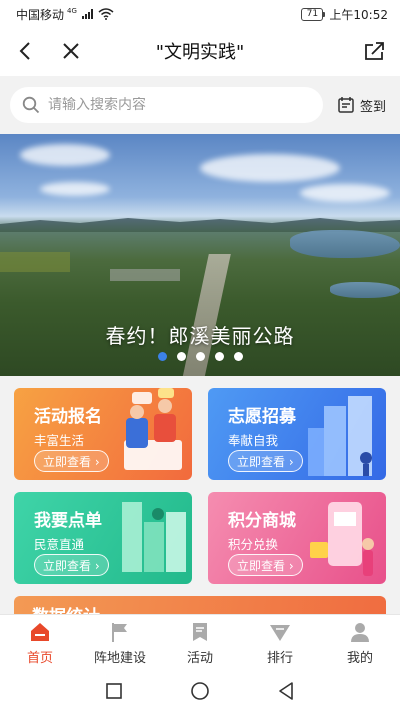  I want to click on card-subtitle: 奉献自我, so click(253, 440).